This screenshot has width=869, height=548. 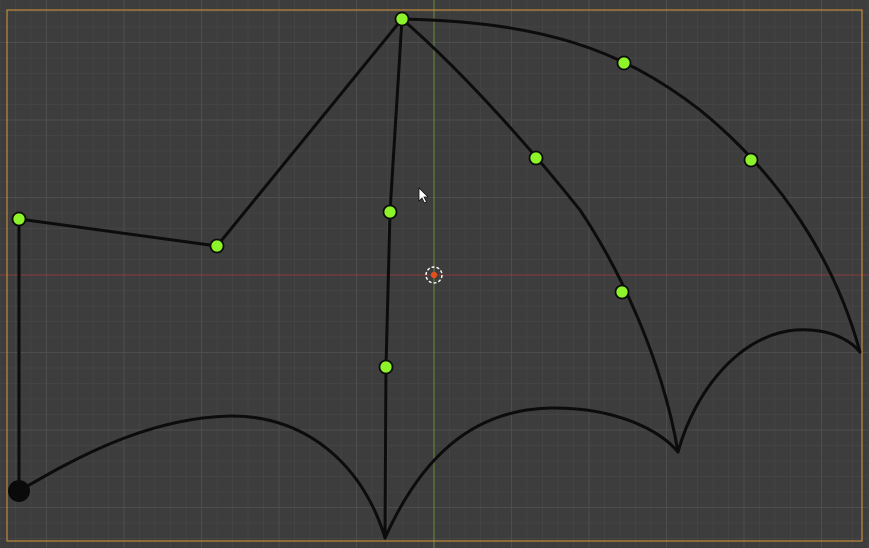 What do you see at coordinates (19, 491) in the screenshot?
I see `selected-control-point` at bounding box center [19, 491].